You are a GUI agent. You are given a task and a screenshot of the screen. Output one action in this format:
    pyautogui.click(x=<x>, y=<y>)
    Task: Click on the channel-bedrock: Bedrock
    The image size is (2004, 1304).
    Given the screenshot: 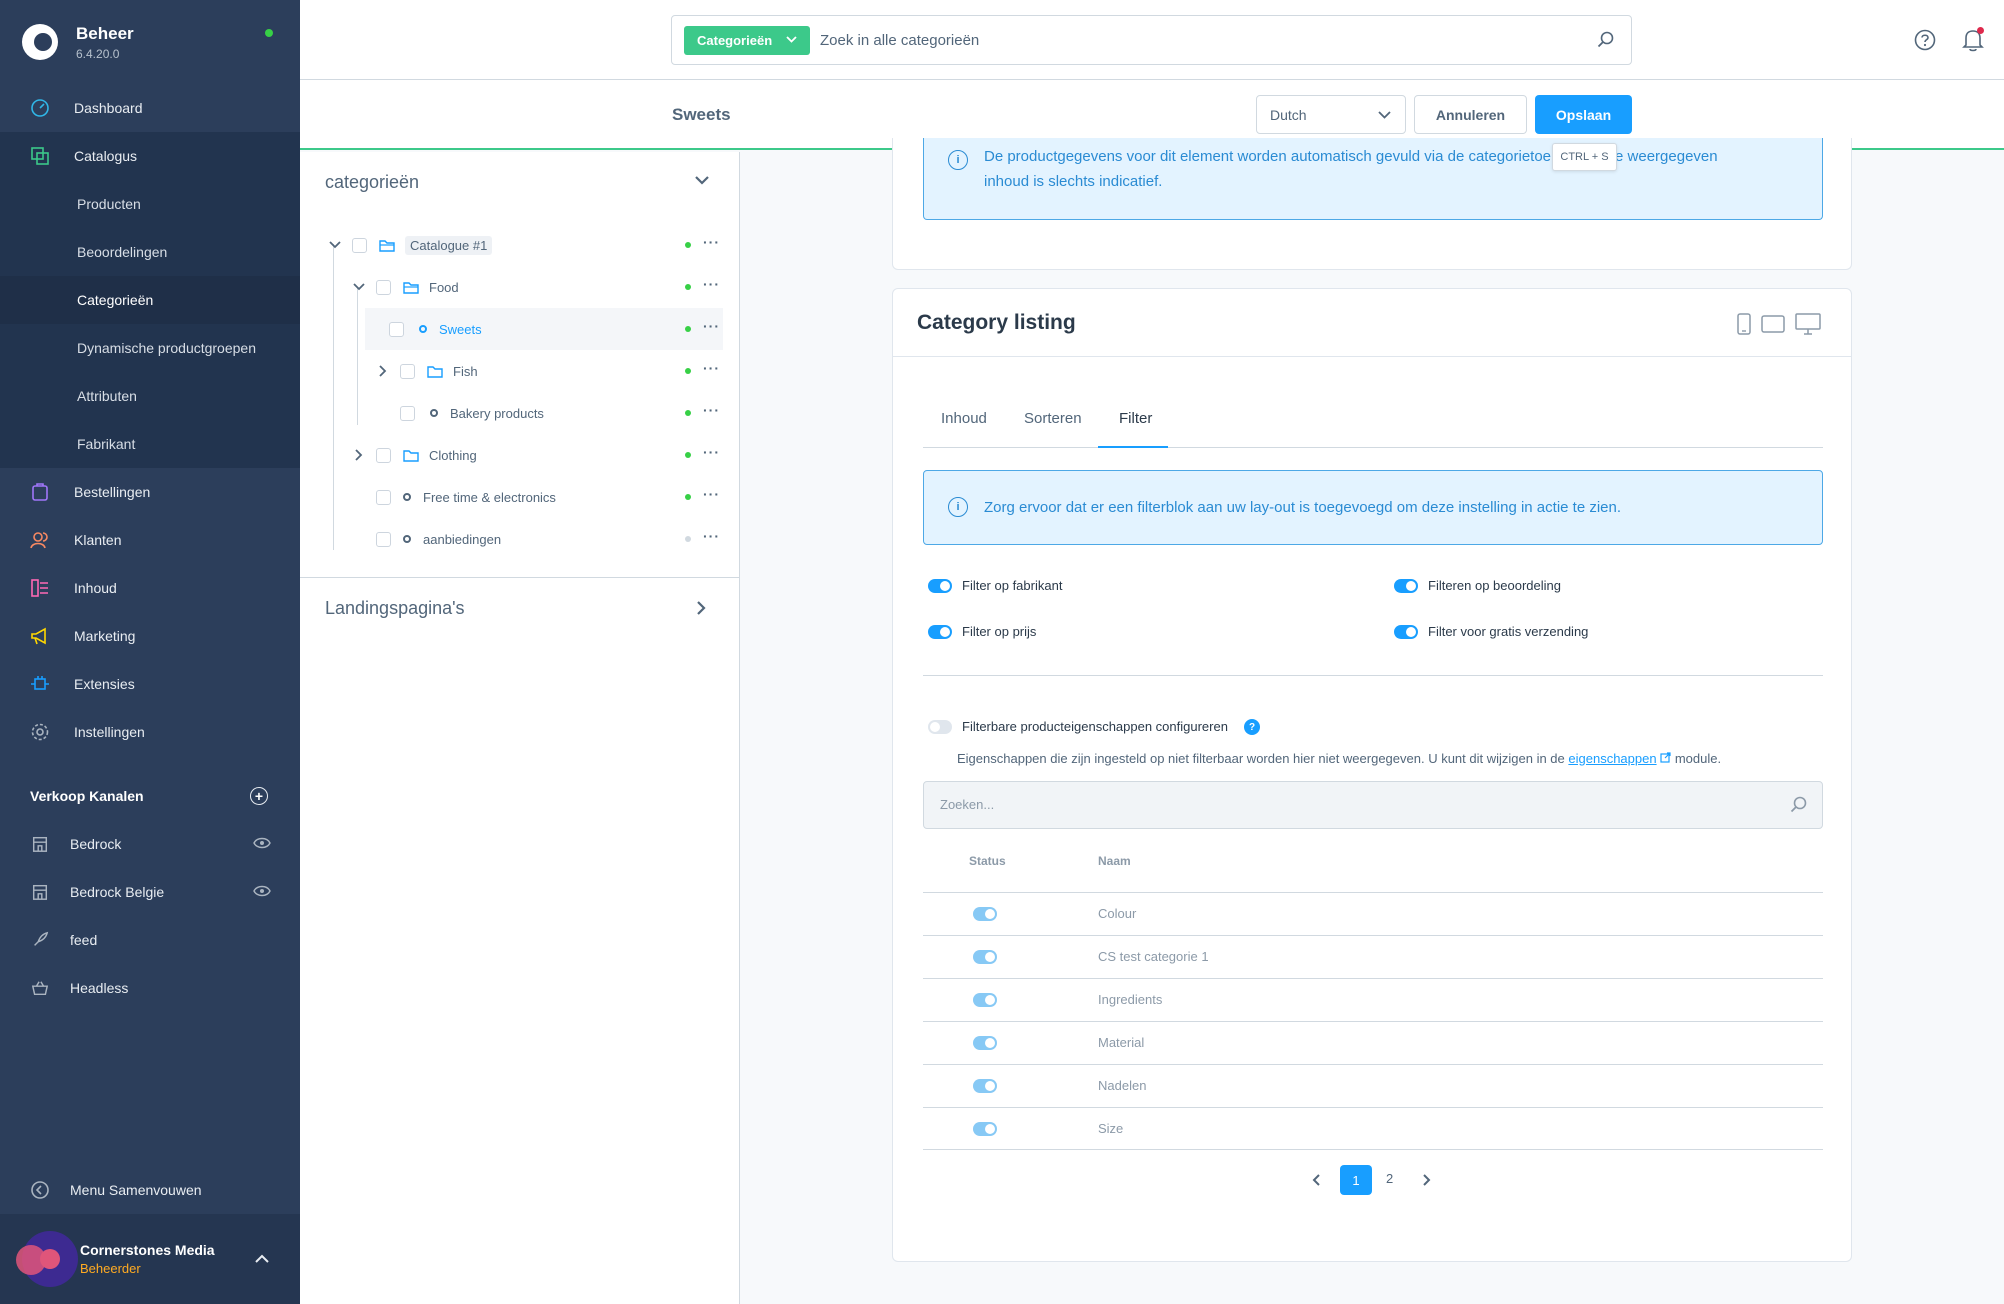 What is the action you would take?
    pyautogui.click(x=150, y=844)
    